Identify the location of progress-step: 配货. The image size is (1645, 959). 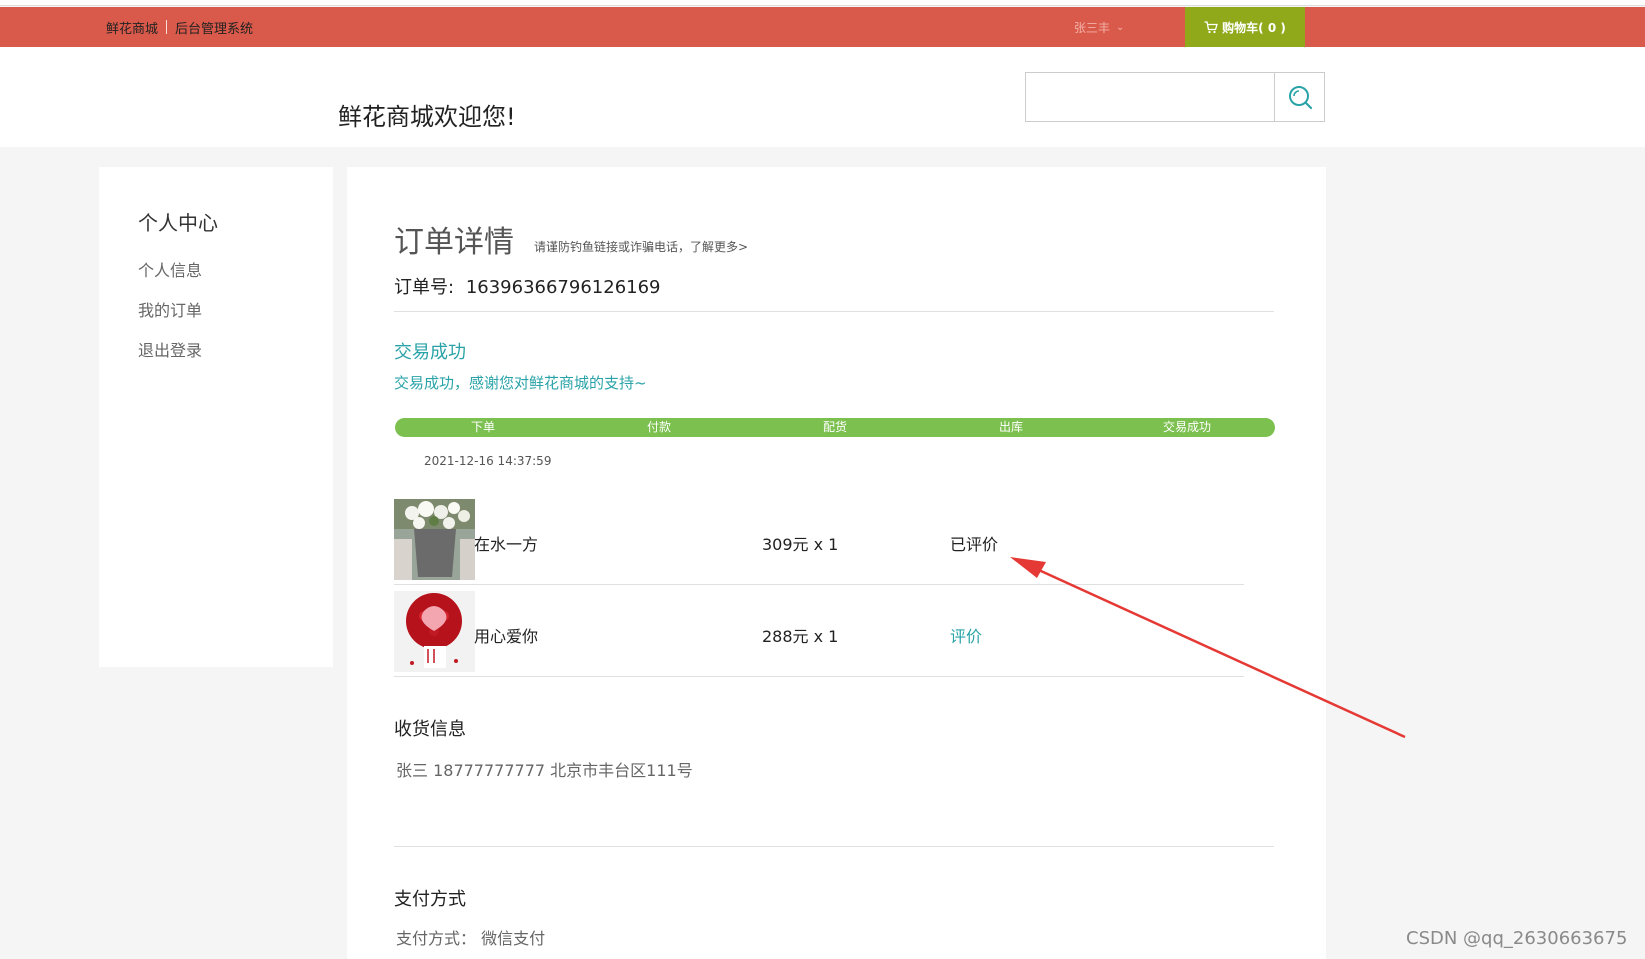
(834, 427).